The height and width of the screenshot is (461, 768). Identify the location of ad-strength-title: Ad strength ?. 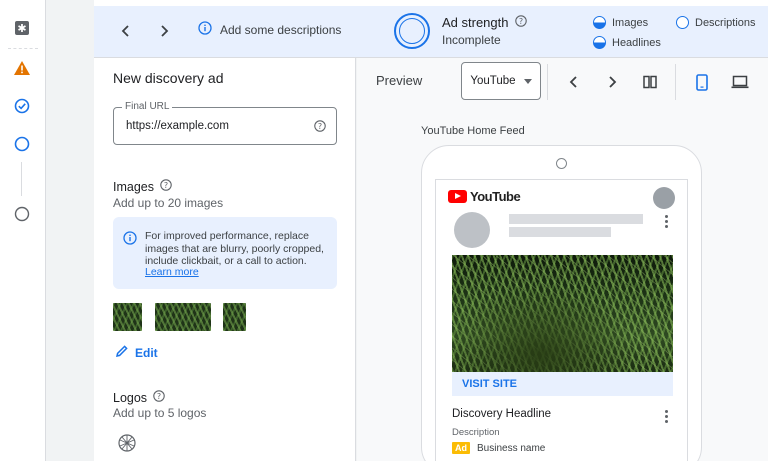
(484, 22).